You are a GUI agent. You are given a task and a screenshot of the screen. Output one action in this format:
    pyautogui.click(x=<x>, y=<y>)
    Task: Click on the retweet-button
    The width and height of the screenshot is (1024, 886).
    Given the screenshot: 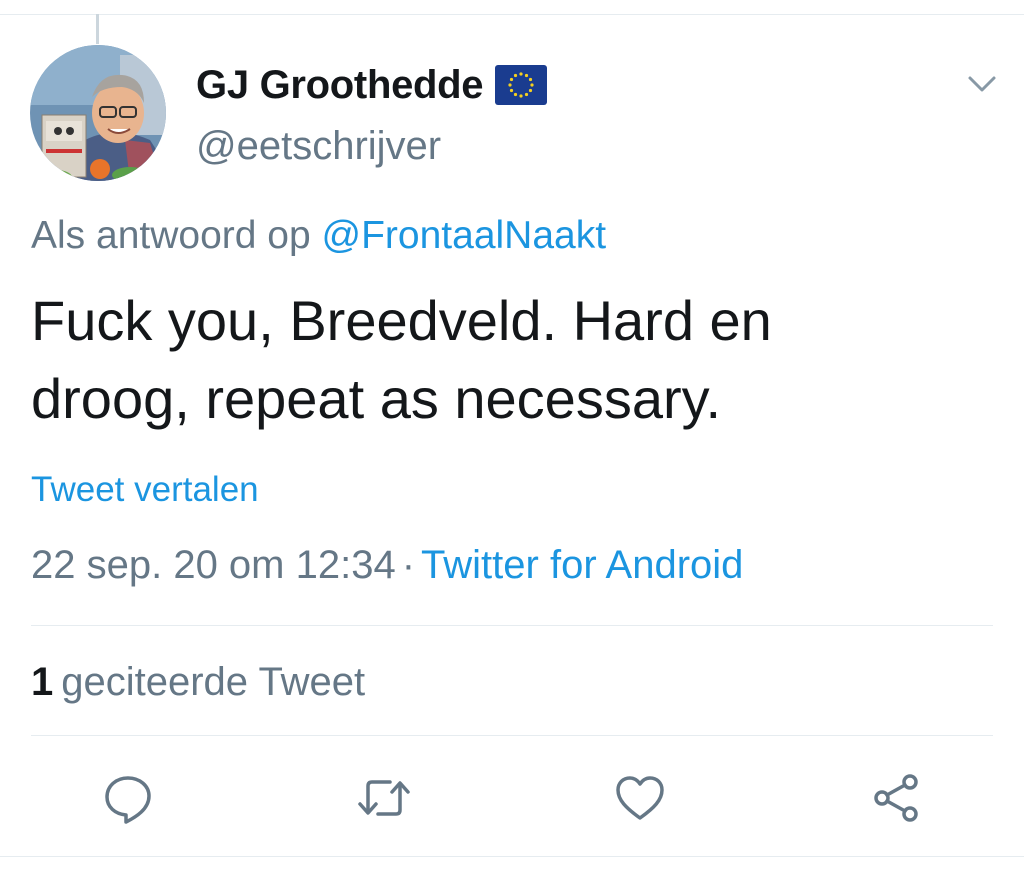 What is the action you would take?
    pyautogui.click(x=384, y=798)
    